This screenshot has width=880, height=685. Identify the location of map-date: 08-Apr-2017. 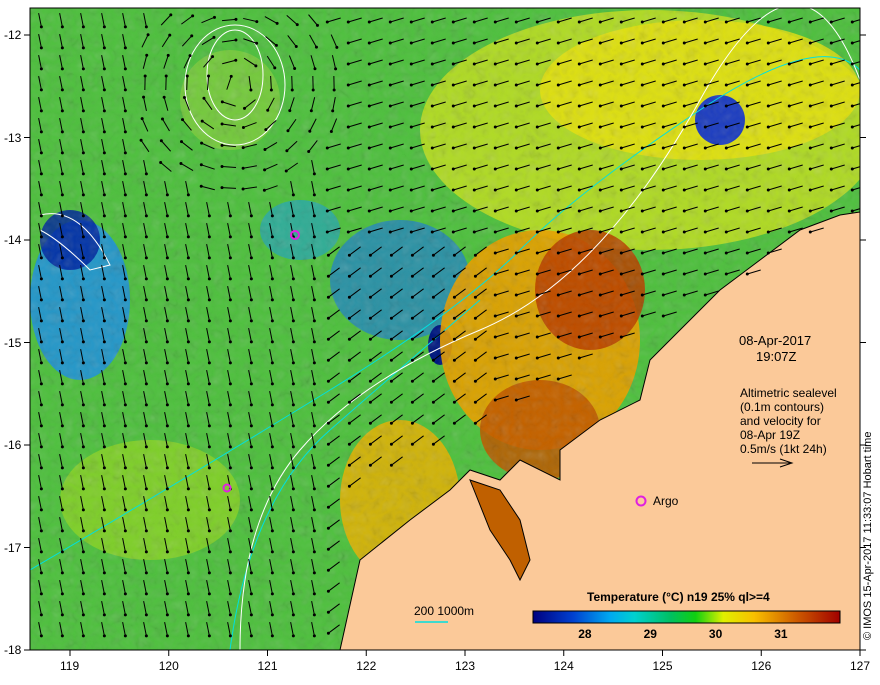
(775, 340).